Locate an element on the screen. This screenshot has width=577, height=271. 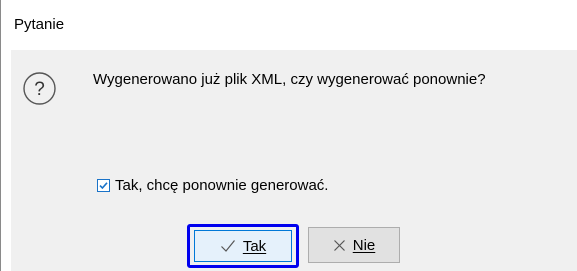
regenerate-checkbox-row: Tak, chcę ponownie generować. is located at coordinates (212, 185).